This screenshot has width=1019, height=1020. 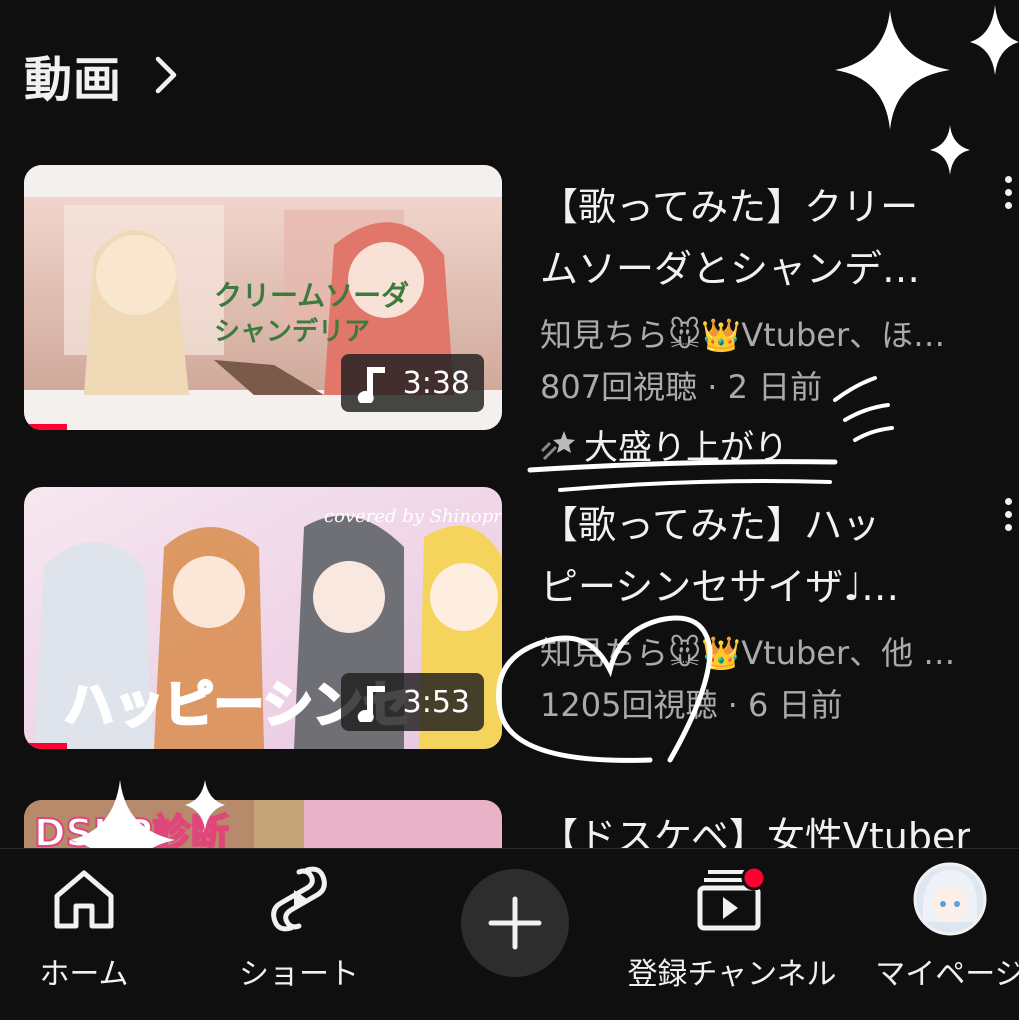 What do you see at coordinates (263, 618) in the screenshot?
I see `video-thumbnail: ハッピーシンセ covered by Shinopro 3:53` at bounding box center [263, 618].